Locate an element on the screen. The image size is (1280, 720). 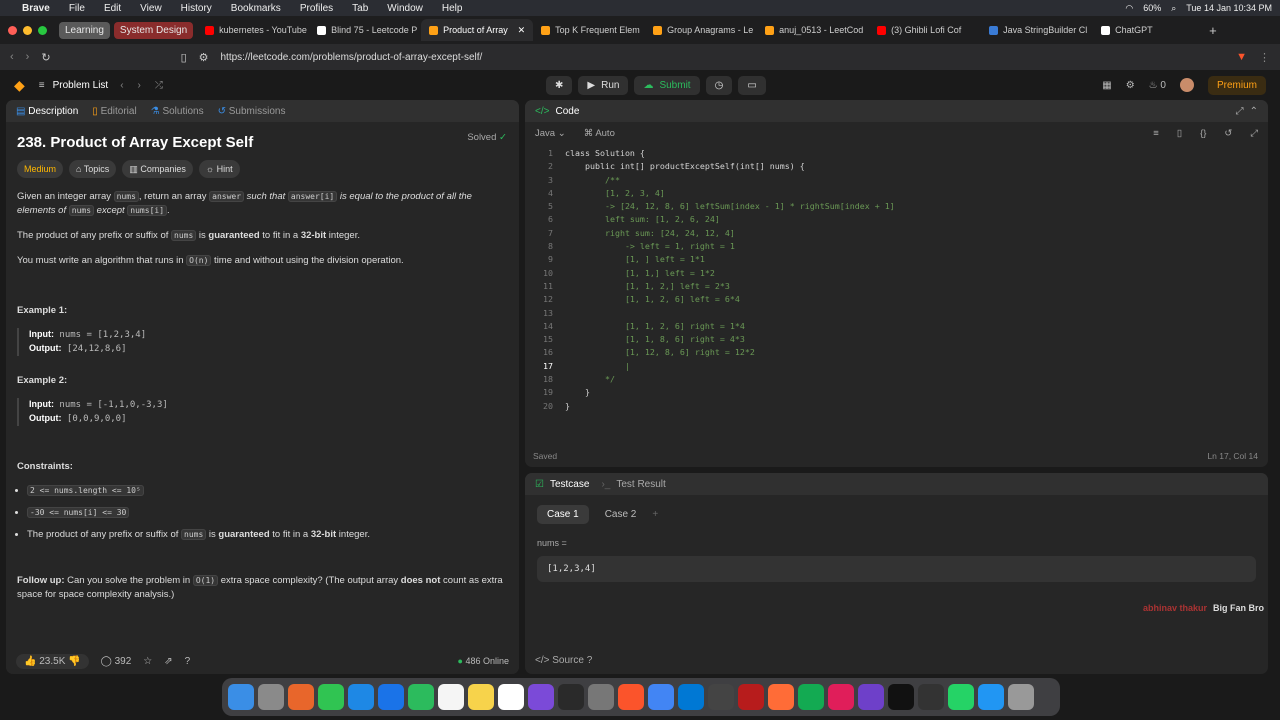
tab: Java StringBuilder Cl is located at coordinates (1037, 30).